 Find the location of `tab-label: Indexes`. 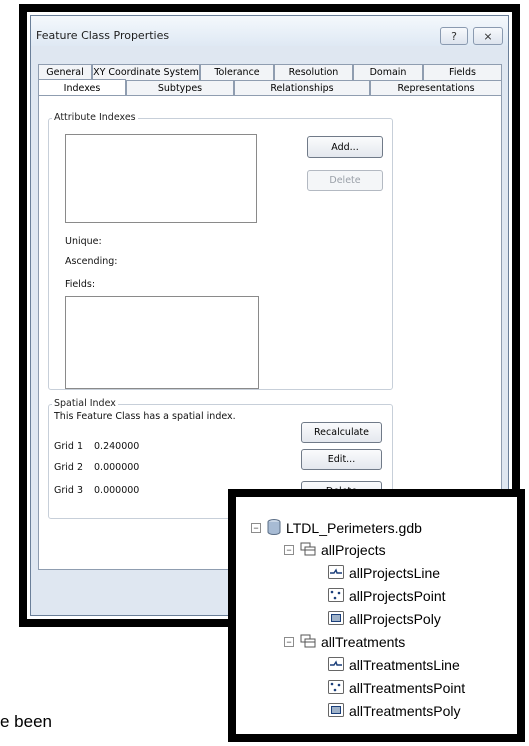

tab-label: Indexes is located at coordinates (82, 88).